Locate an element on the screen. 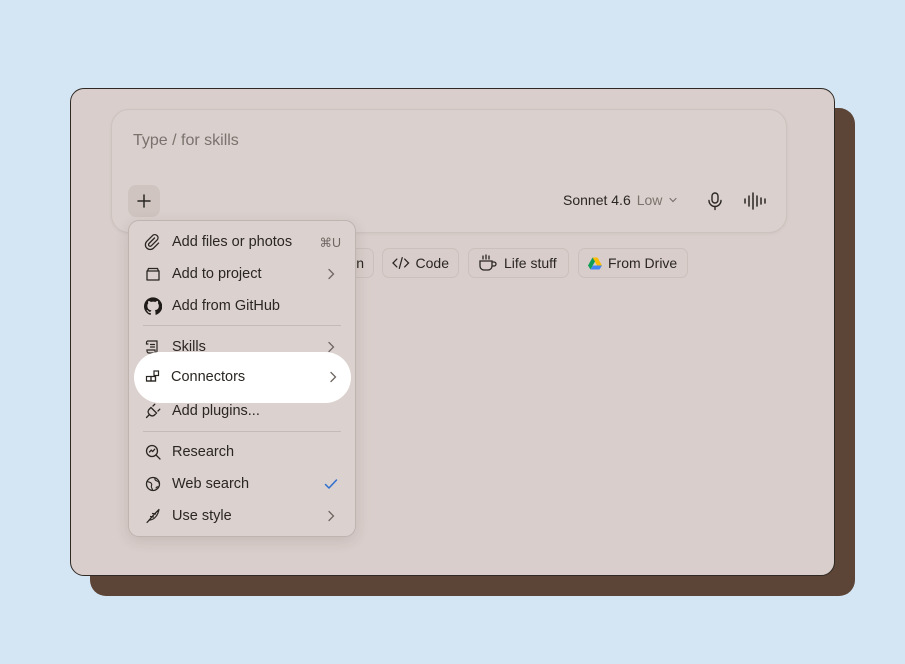 The width and height of the screenshot is (905, 664). menu-item-label: Use style is located at coordinates (202, 516).